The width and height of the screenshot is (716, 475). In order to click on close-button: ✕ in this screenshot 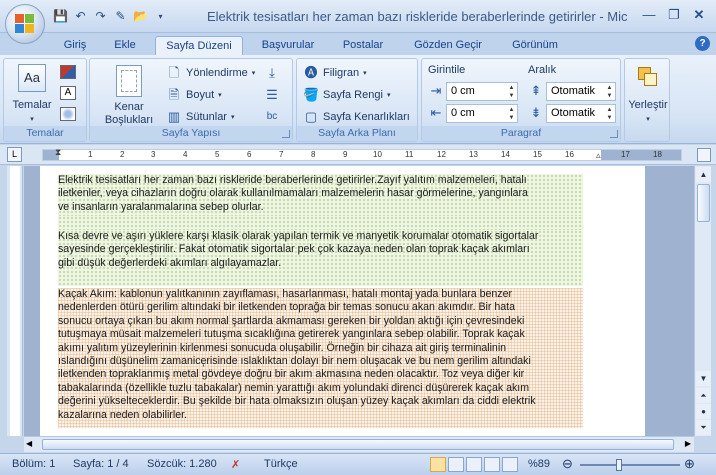, I will do `click(699, 15)`.